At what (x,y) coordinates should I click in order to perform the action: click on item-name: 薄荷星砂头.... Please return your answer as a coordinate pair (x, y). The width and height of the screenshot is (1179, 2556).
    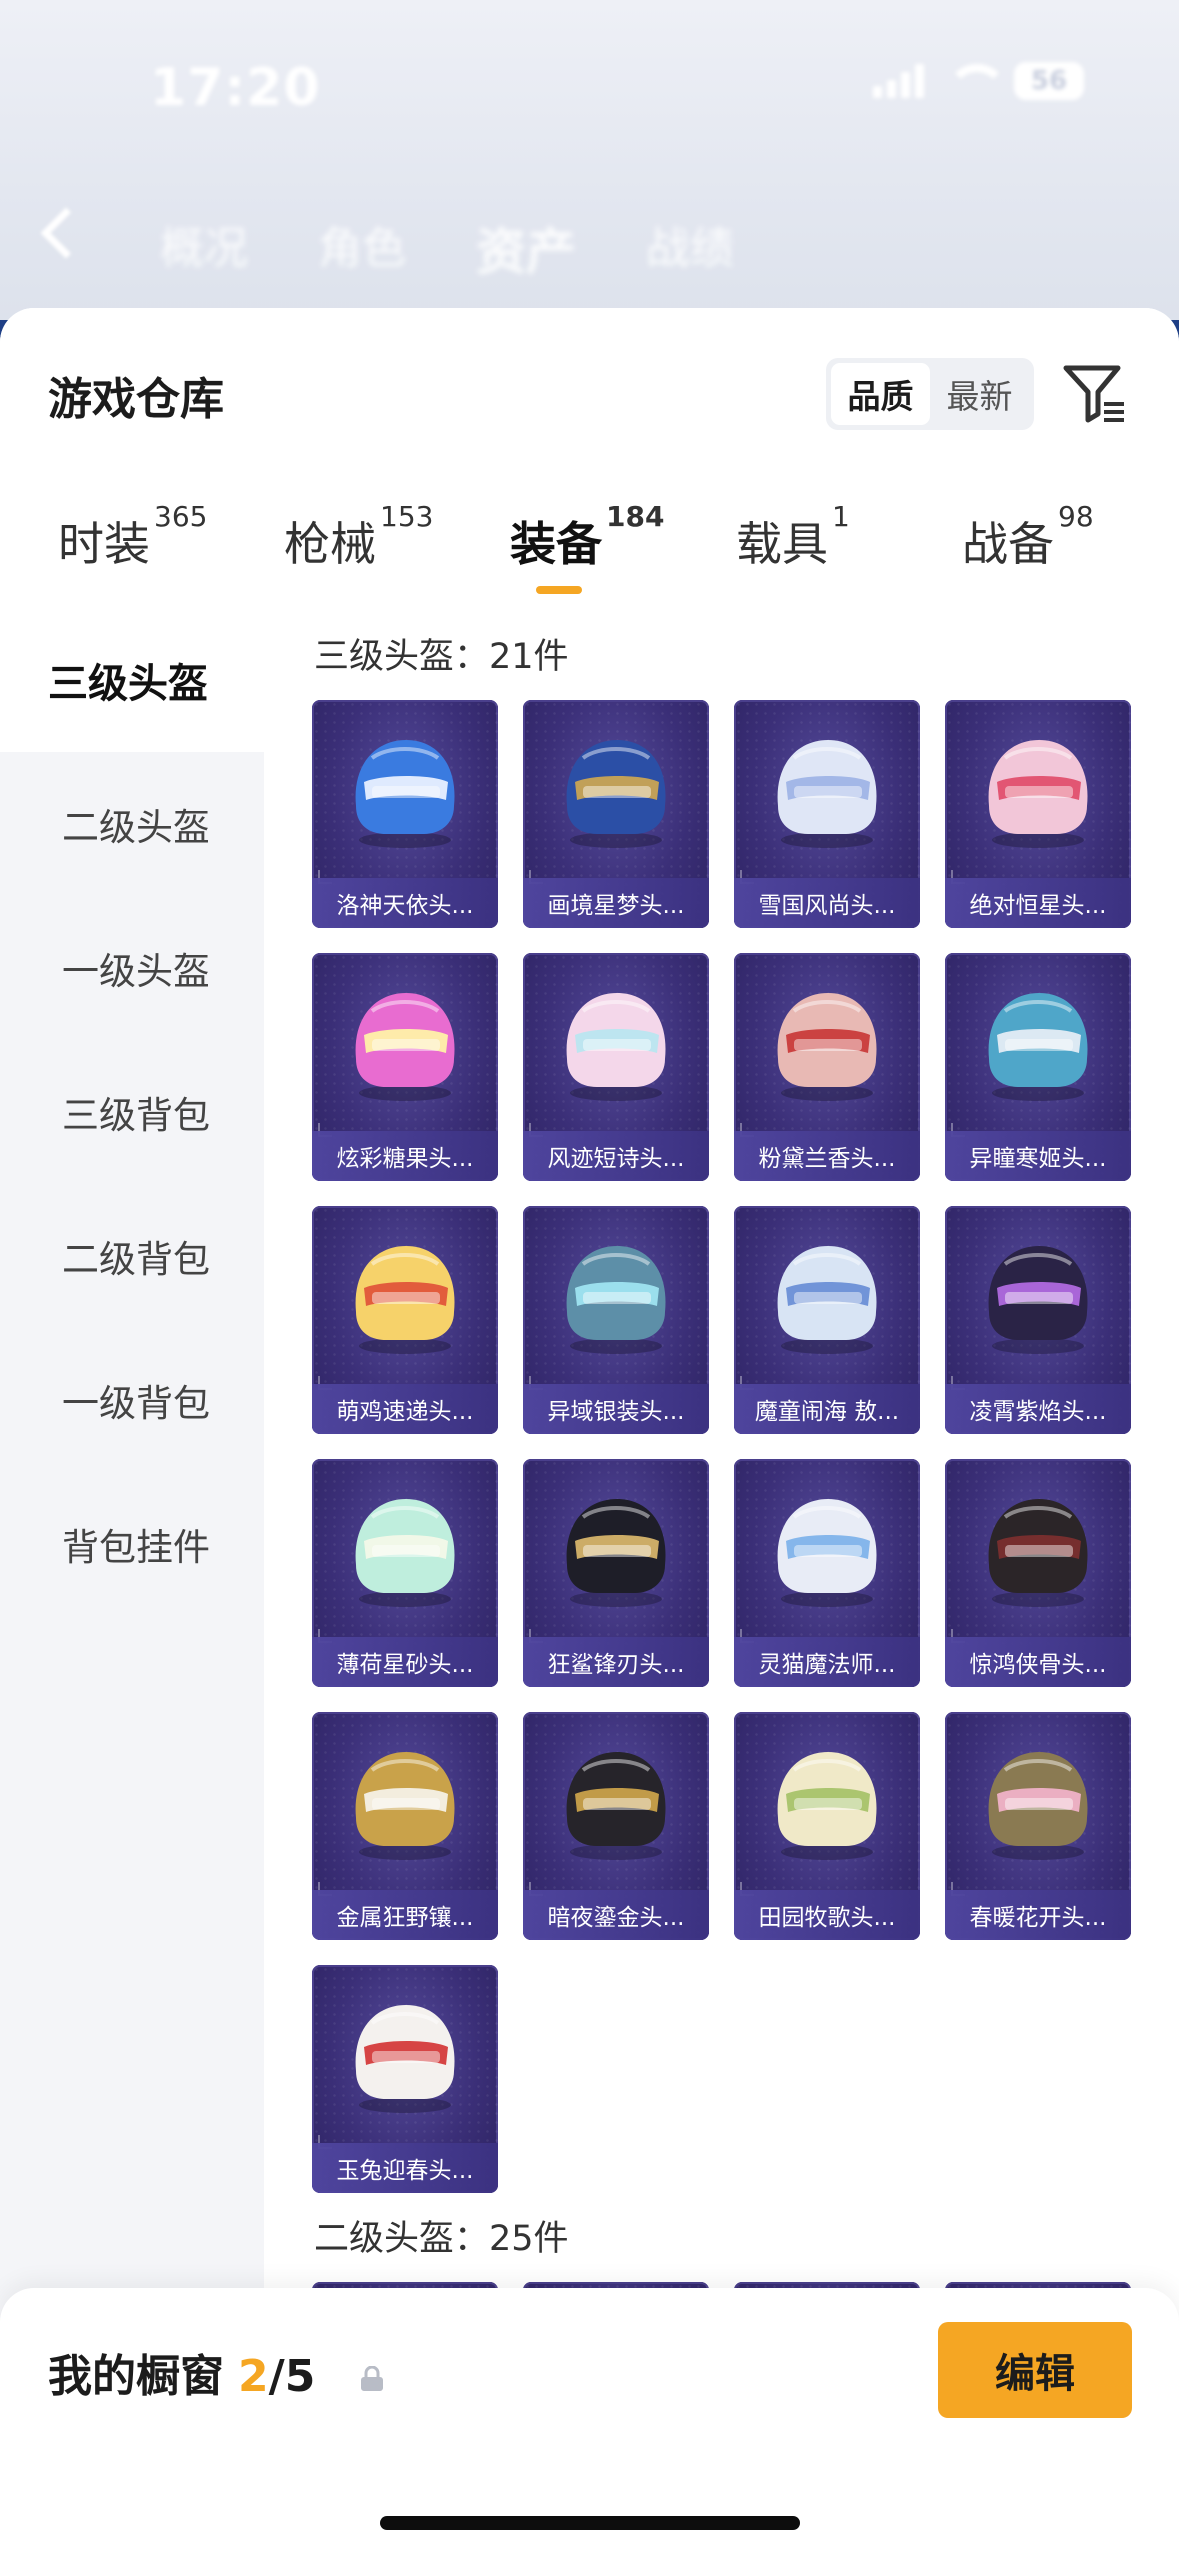
    Looking at the image, I should click on (405, 1662).